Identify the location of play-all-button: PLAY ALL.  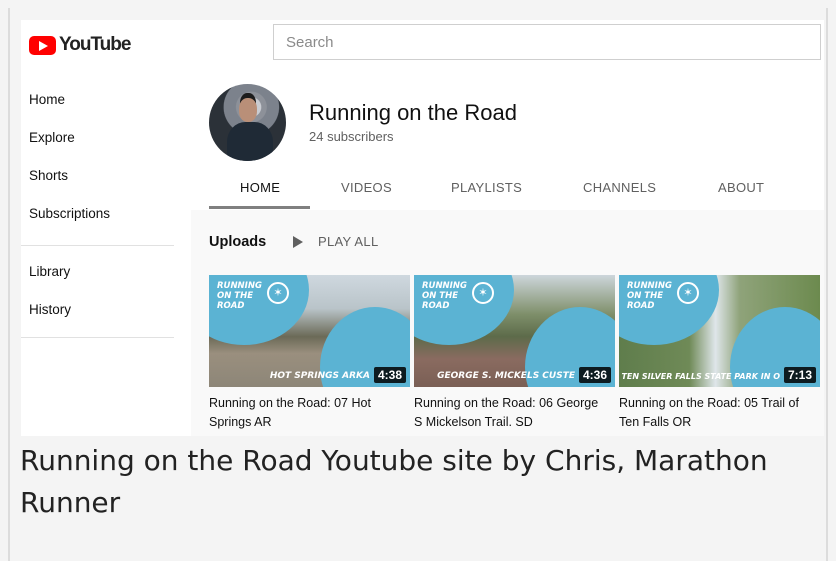
(335, 241).